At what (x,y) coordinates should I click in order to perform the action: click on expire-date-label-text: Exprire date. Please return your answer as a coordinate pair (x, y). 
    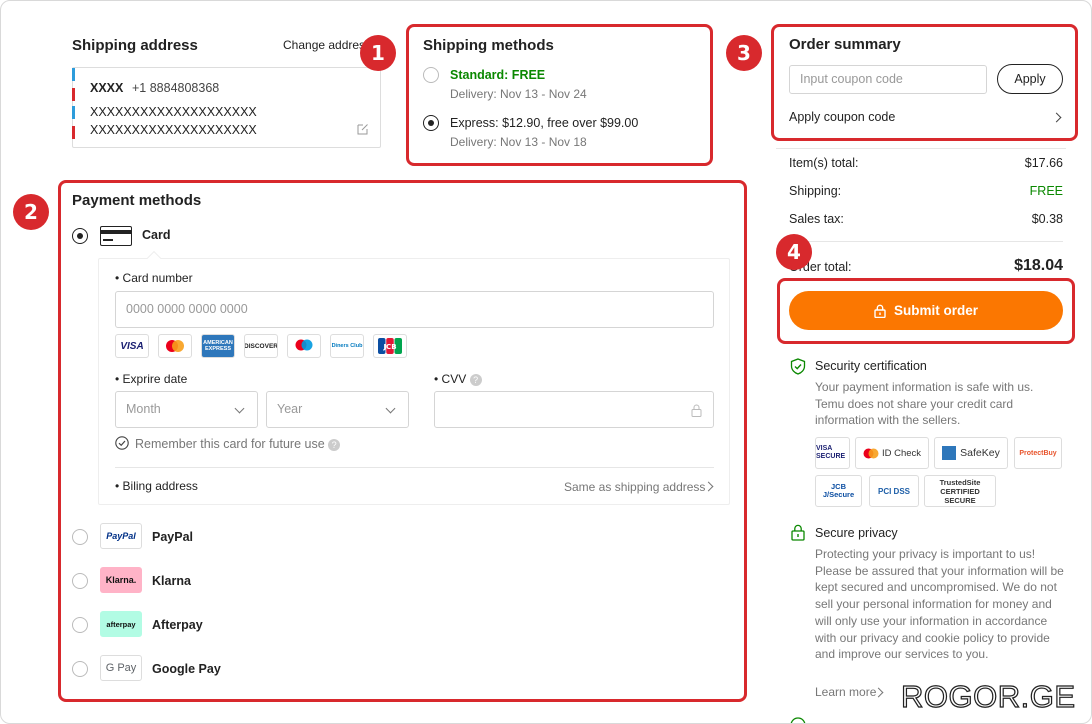
    Looking at the image, I should click on (155, 379).